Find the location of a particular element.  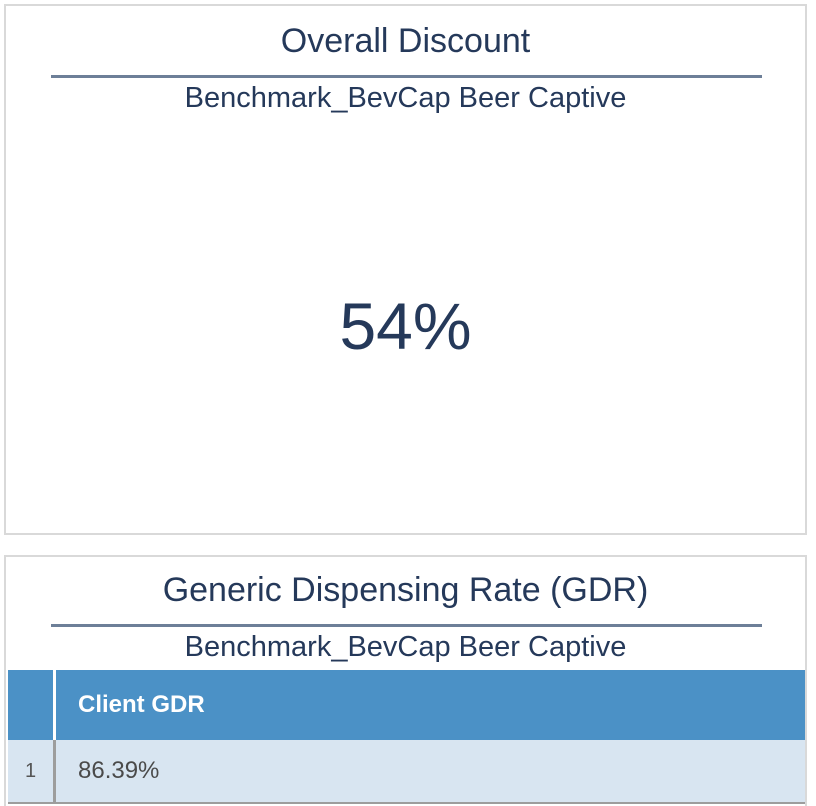

client-gdr-cell: 86.39% is located at coordinates (429, 772).